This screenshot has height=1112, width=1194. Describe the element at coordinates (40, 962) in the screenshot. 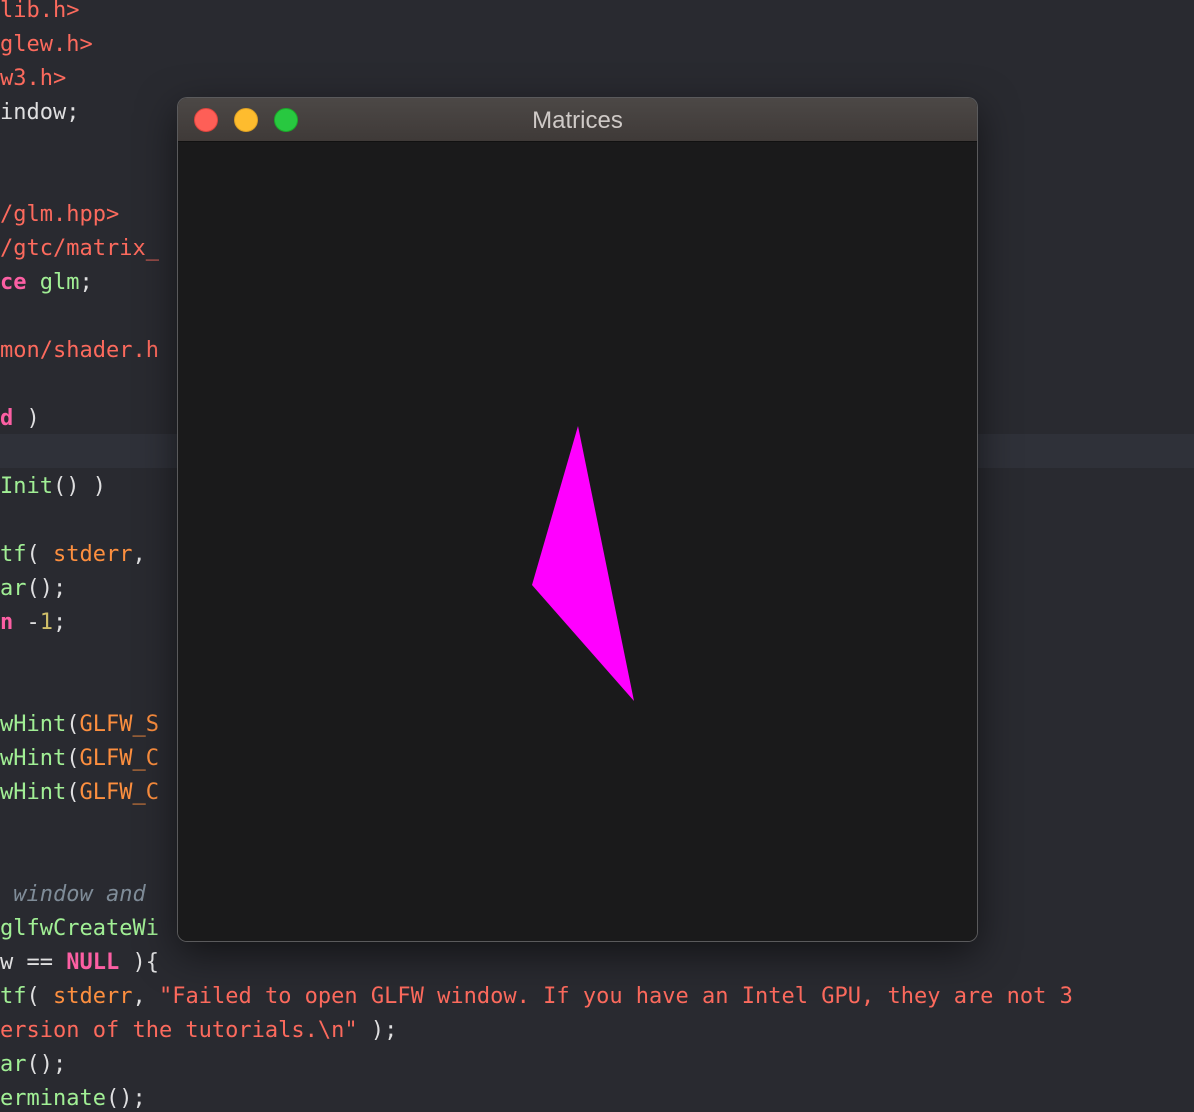

I see `code-token: ==` at that location.